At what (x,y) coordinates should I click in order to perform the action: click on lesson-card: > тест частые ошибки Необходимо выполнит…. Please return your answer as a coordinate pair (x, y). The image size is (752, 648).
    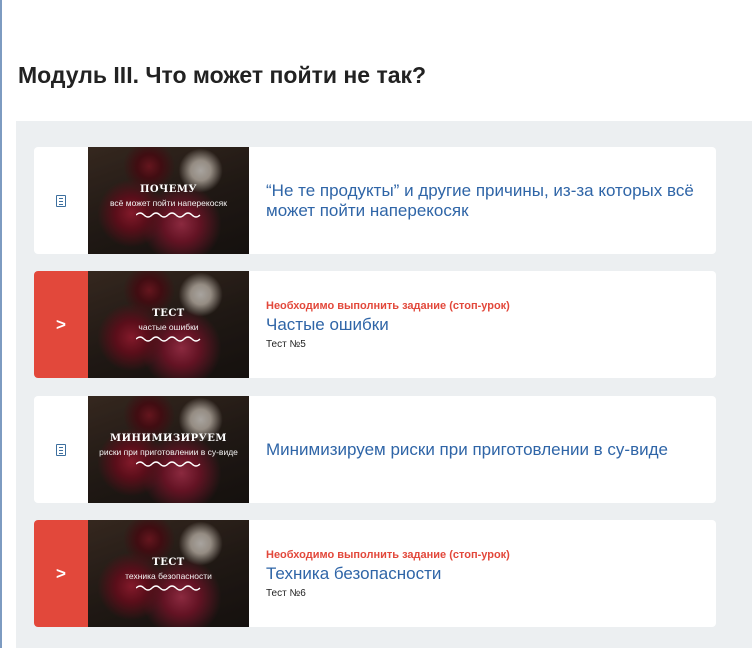
    Looking at the image, I should click on (375, 324).